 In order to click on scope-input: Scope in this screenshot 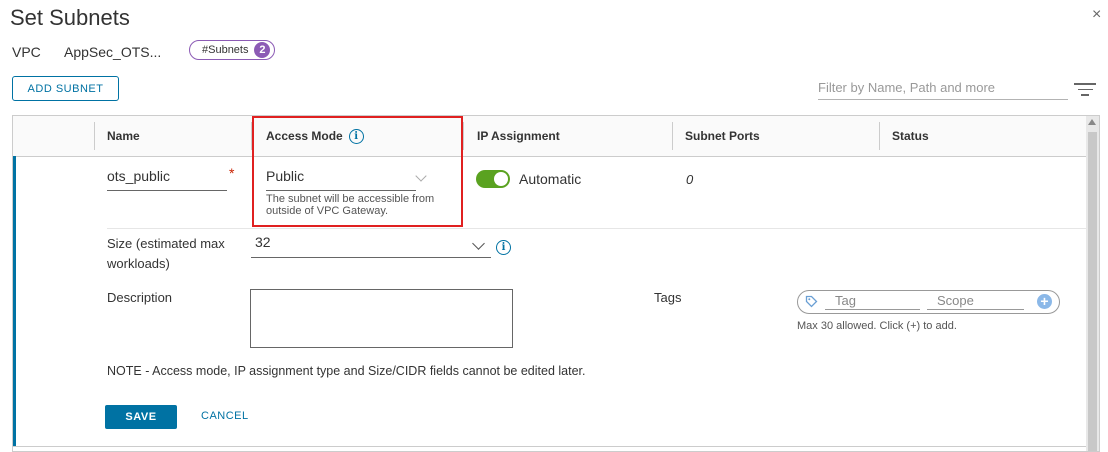, I will do `click(975, 301)`.